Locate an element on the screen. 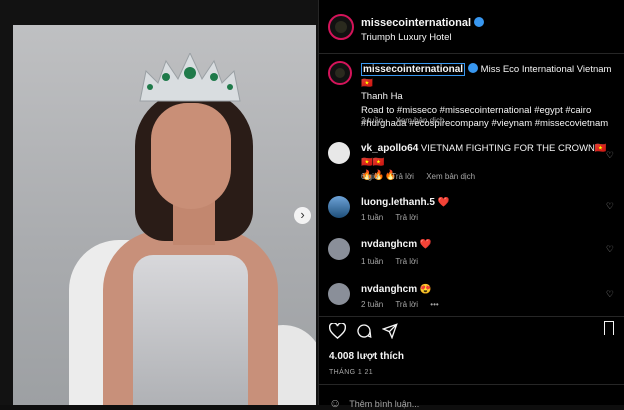  face is located at coordinates (191, 156).